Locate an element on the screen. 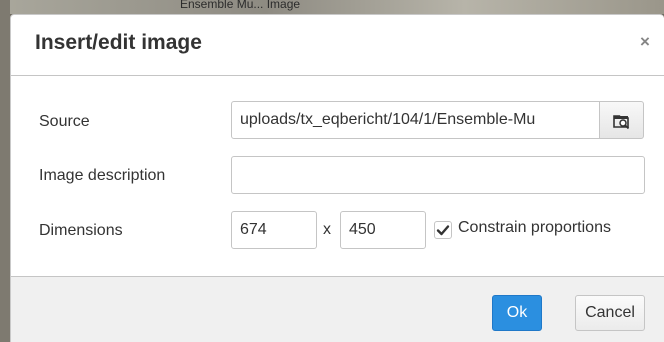 The height and width of the screenshot is (342, 664). dialog-title: Insert/edit image is located at coordinates (118, 42).